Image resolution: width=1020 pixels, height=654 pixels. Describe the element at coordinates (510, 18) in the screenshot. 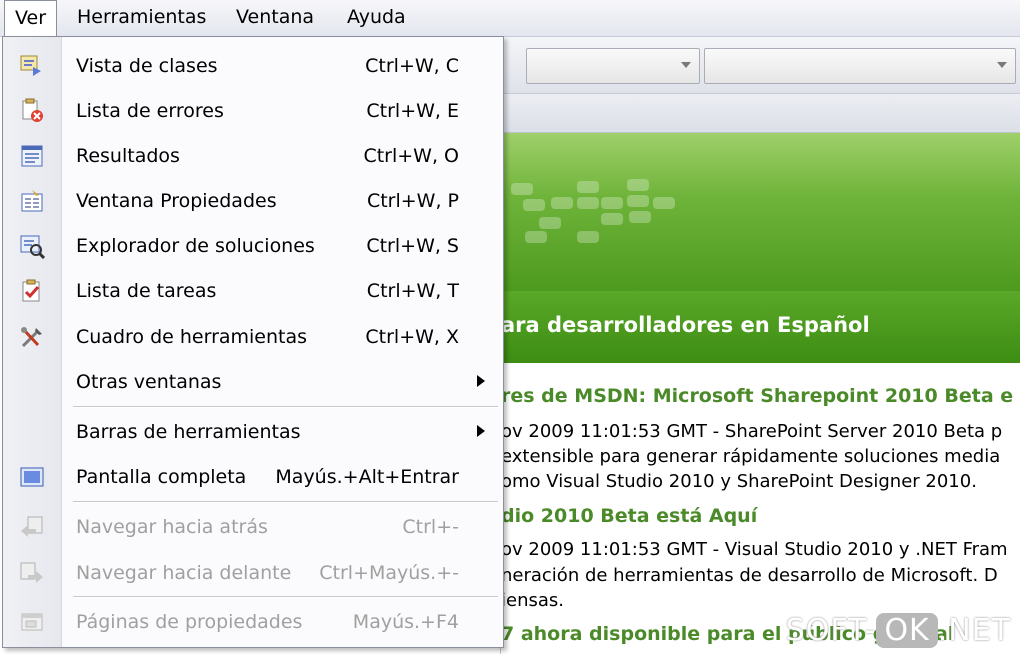

I see `menu-bar: Ver Herramientas Ventana Ayuda` at that location.